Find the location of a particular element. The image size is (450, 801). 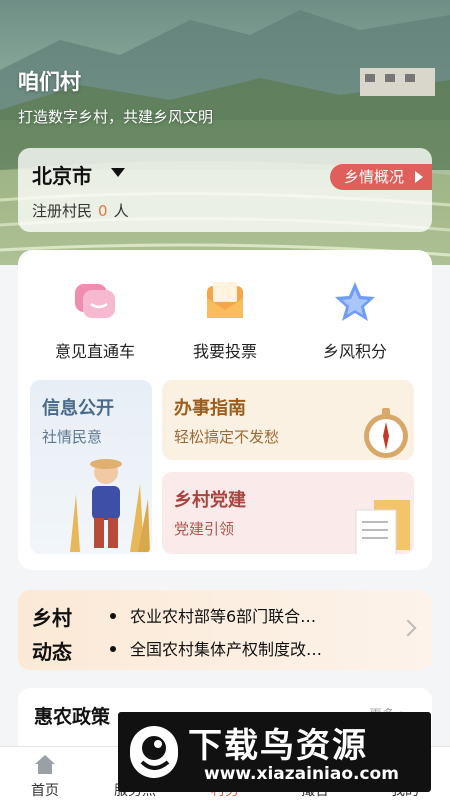

points-label: 乡风积分 is located at coordinates (354, 351).